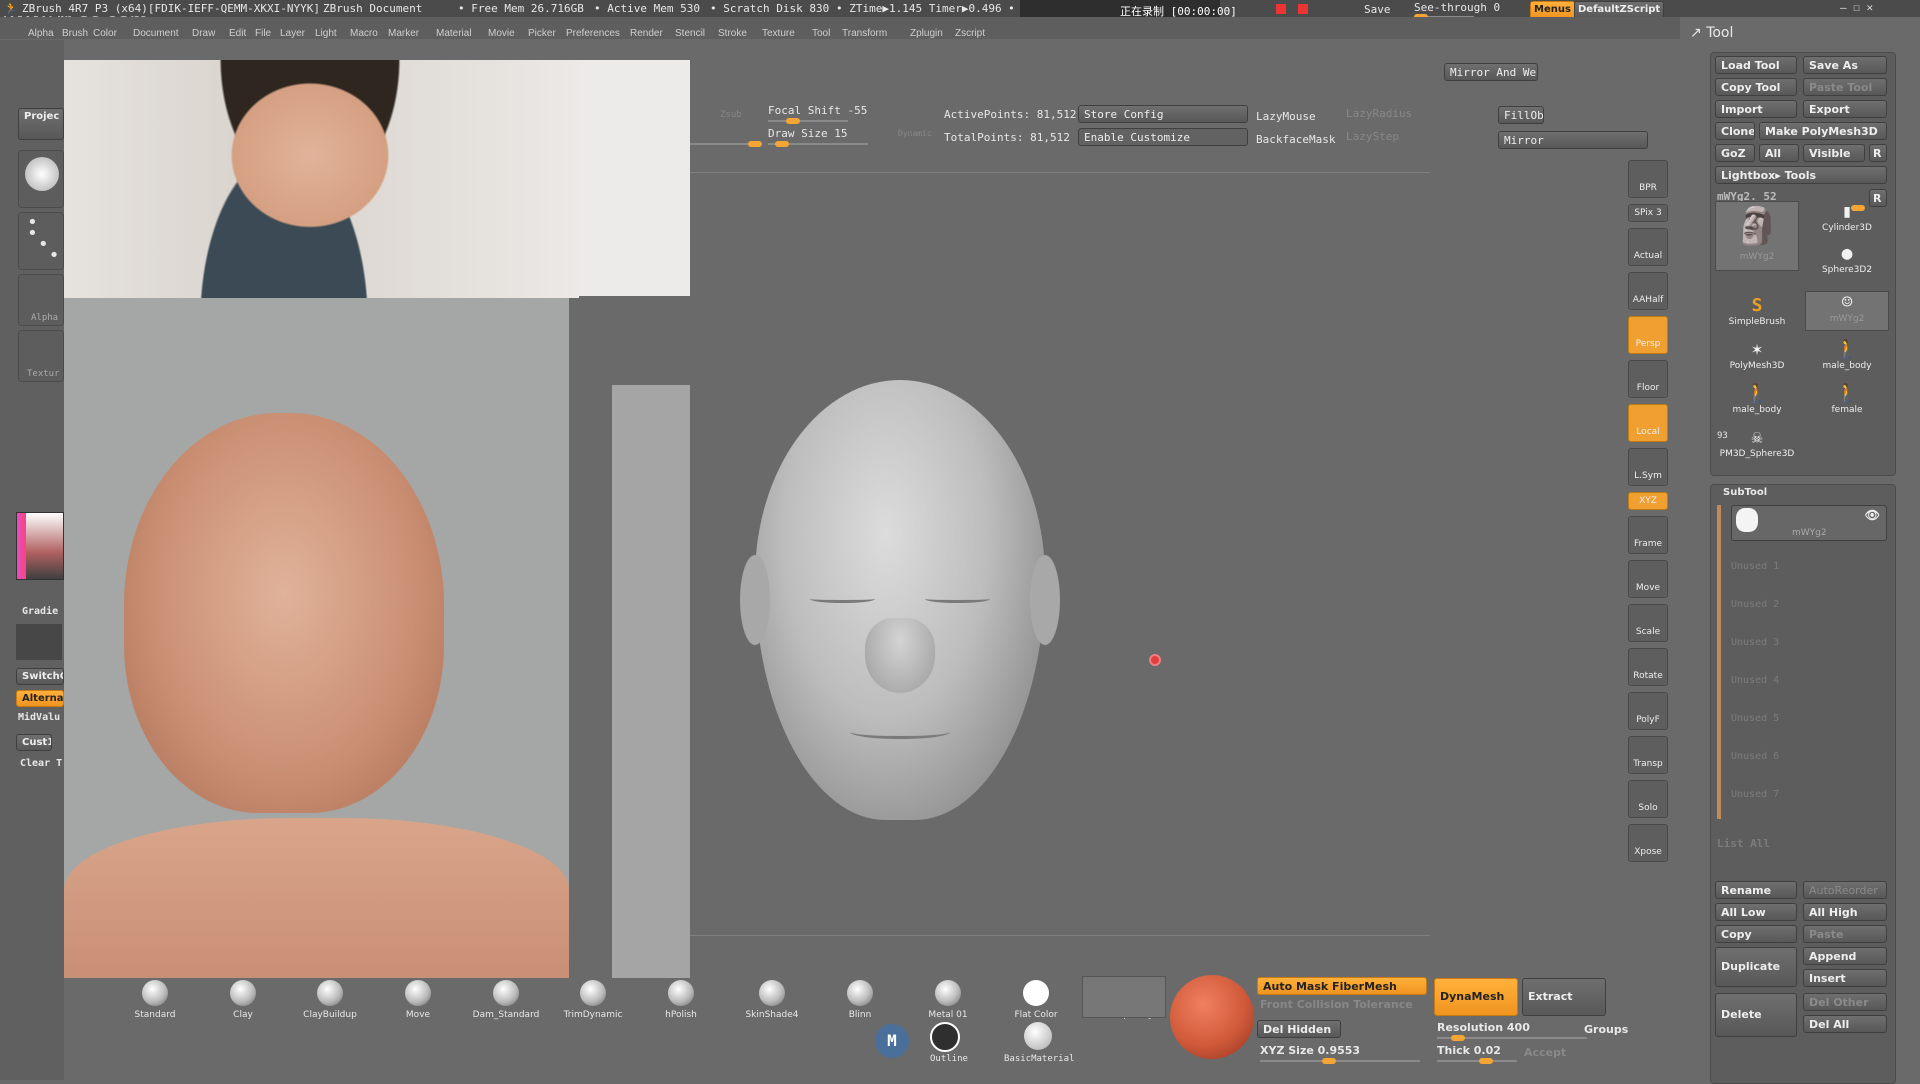  Describe the element at coordinates (40, 546) in the screenshot. I see `color-picker` at that location.